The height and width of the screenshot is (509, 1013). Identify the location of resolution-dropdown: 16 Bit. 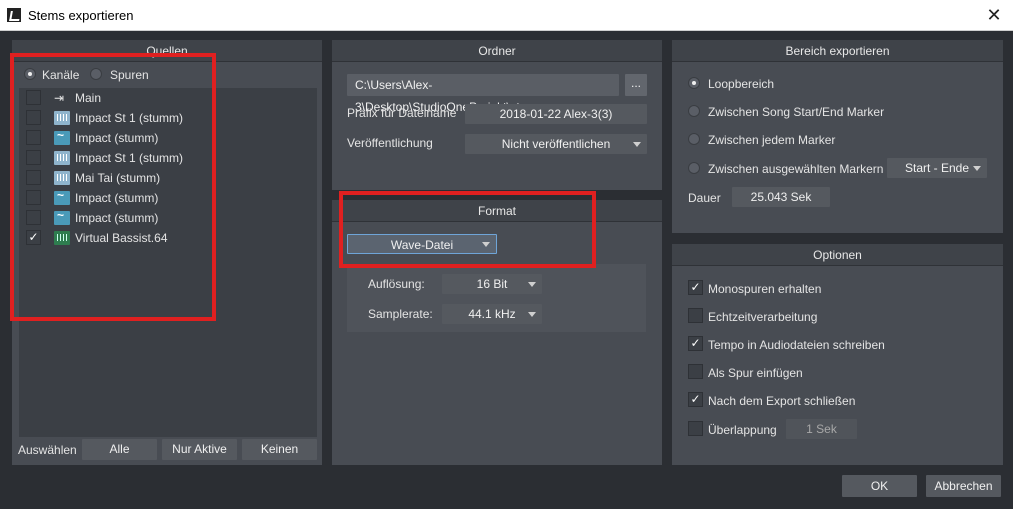
(492, 284).